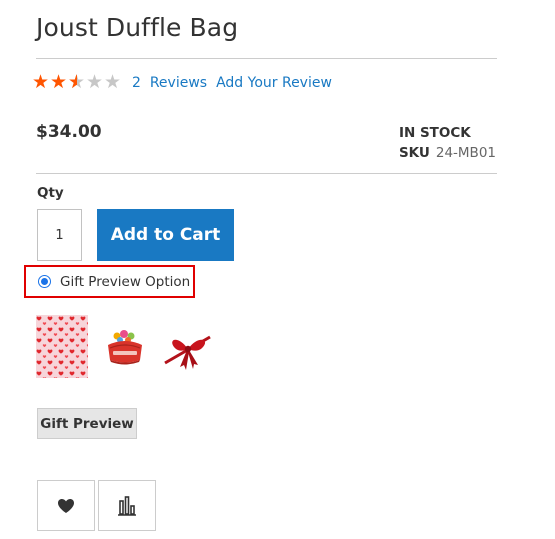  Describe the element at coordinates (87, 423) in the screenshot. I see `gift-preview-button: Gift Preview` at that location.